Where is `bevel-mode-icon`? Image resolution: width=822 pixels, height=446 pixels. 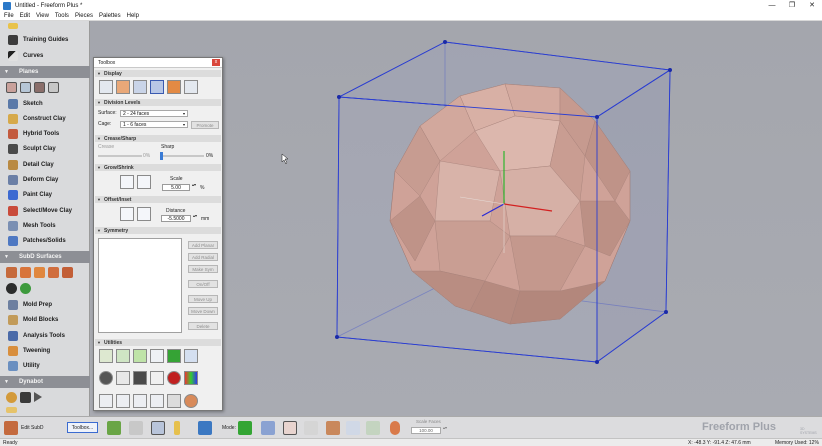
bevel-mode-icon is located at coordinates (353, 428).